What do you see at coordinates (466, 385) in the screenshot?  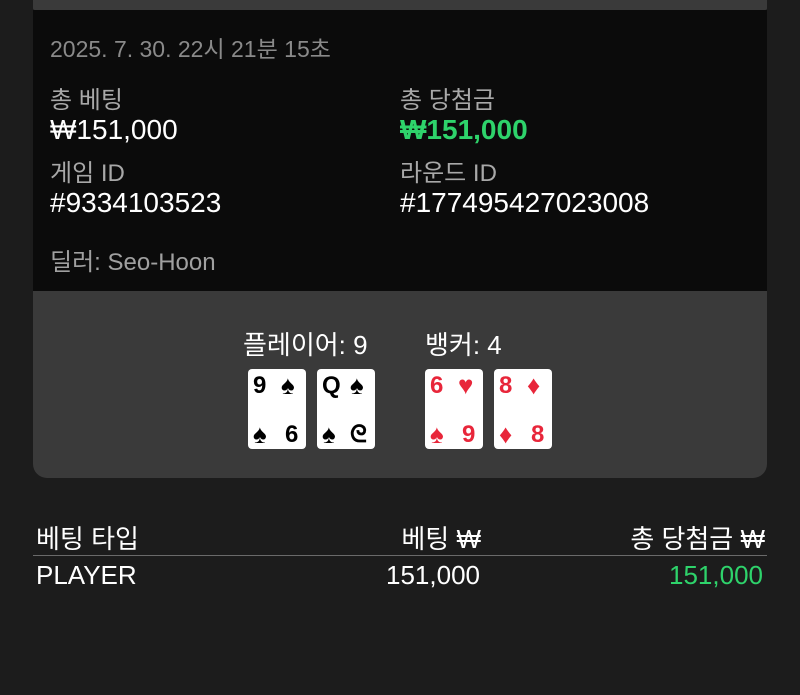 I see `heart-icon: ♥` at bounding box center [466, 385].